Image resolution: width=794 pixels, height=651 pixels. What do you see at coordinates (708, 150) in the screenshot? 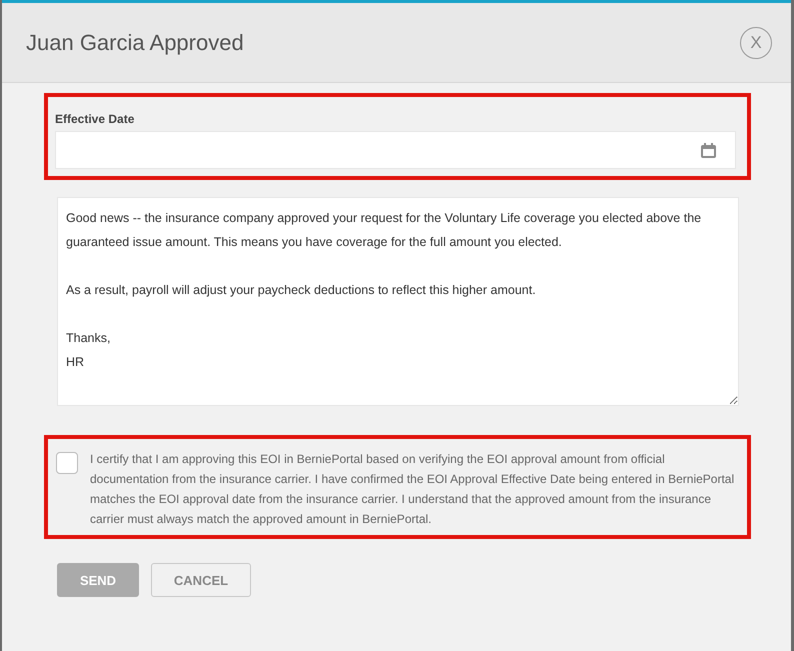
I see `calendar-icon` at bounding box center [708, 150].